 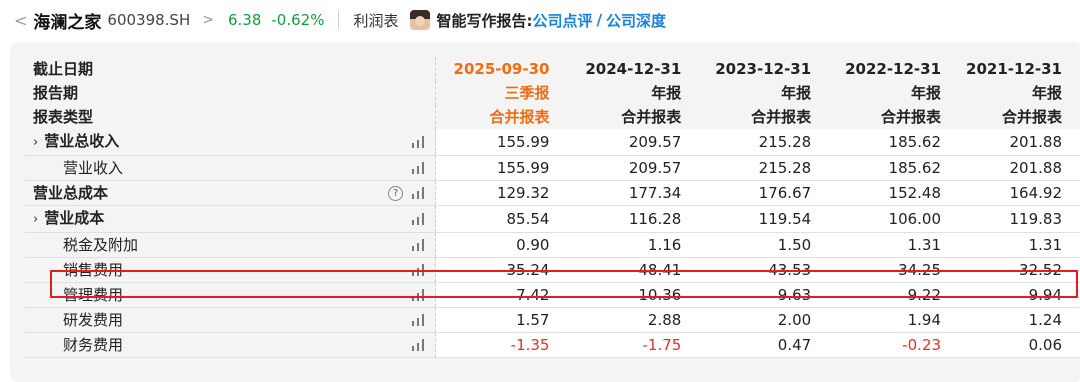 What do you see at coordinates (93, 295) in the screenshot?
I see `row-label: 管理费用` at bounding box center [93, 295].